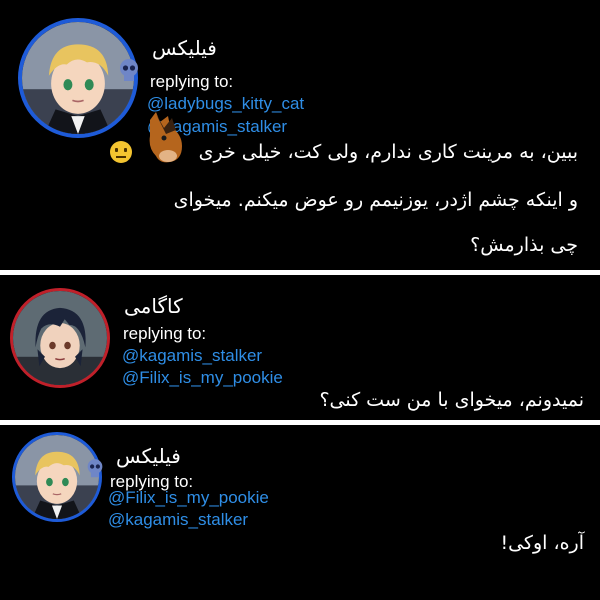 This screenshot has width=600, height=600. I want to click on avatar-kagami, so click(60, 338).